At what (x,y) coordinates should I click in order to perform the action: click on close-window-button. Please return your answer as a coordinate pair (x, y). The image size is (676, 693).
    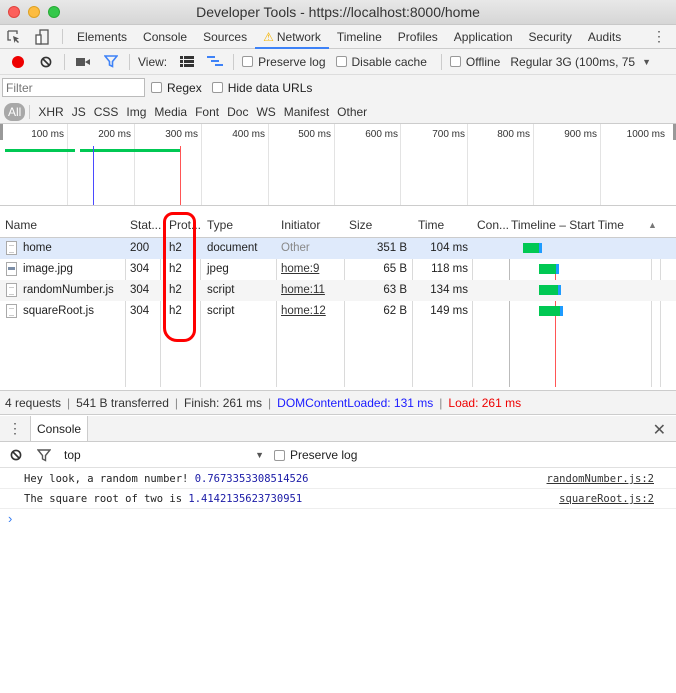
    Looking at the image, I should click on (14, 12).